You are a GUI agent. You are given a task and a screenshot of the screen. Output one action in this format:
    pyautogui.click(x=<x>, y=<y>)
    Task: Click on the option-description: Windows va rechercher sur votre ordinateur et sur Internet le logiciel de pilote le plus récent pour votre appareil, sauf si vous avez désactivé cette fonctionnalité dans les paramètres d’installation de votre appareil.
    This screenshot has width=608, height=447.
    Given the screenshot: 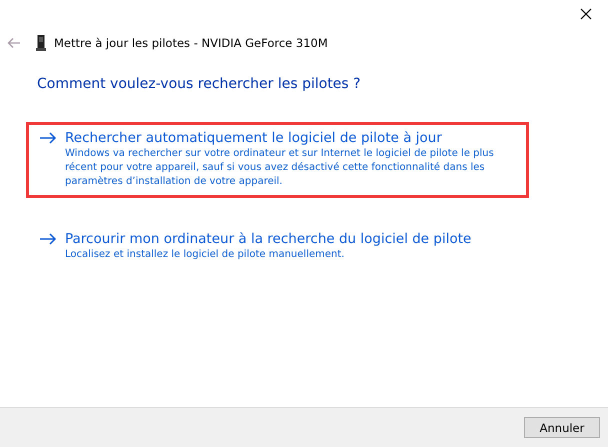 What is the action you would take?
    pyautogui.click(x=279, y=168)
    